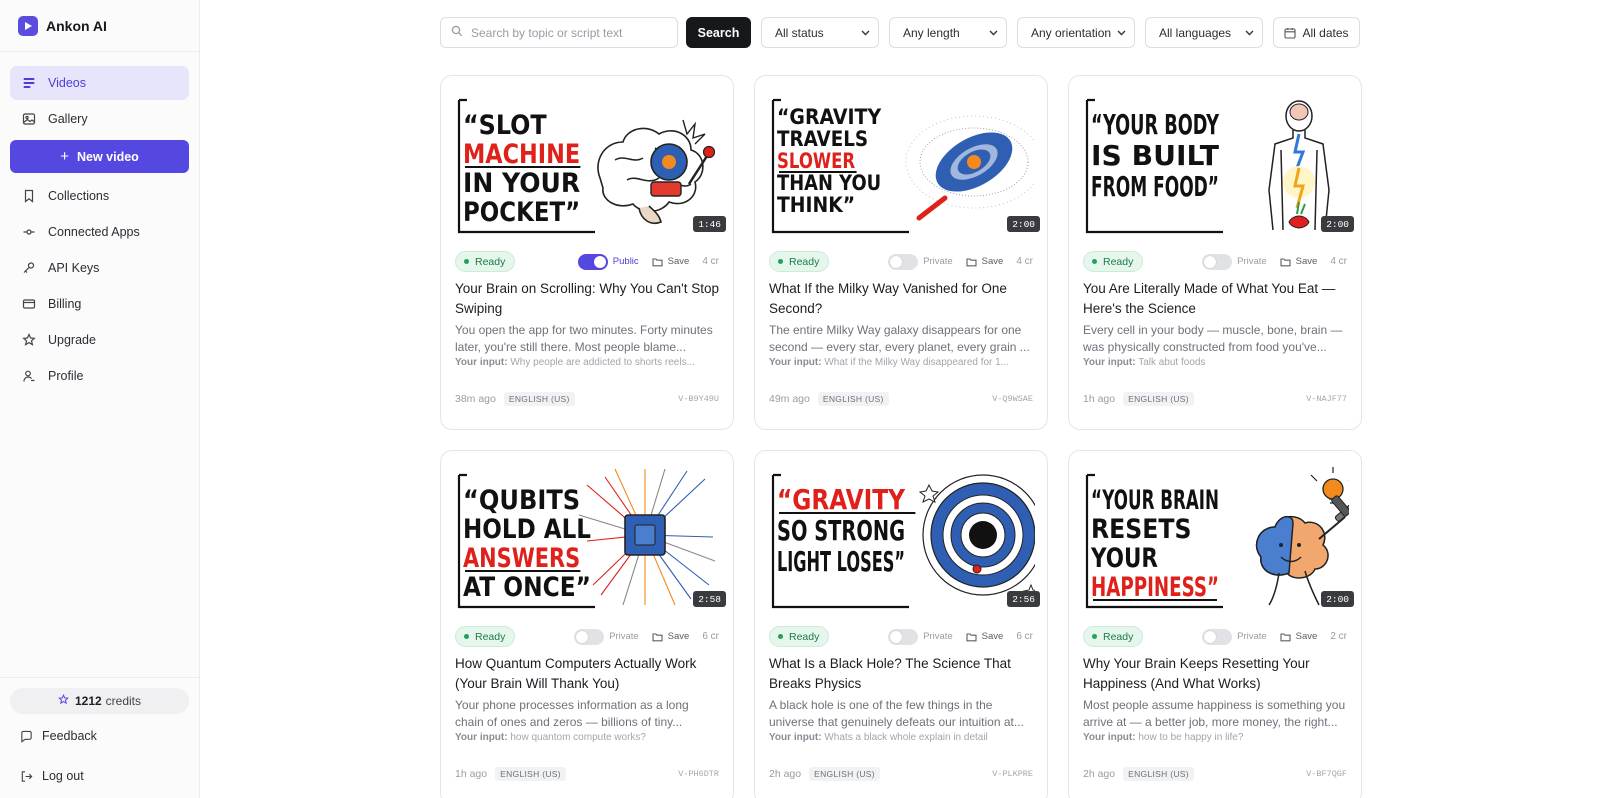 The width and height of the screenshot is (1600, 798). What do you see at coordinates (99, 376) in the screenshot?
I see `sidebar-item-profile: Profile` at bounding box center [99, 376].